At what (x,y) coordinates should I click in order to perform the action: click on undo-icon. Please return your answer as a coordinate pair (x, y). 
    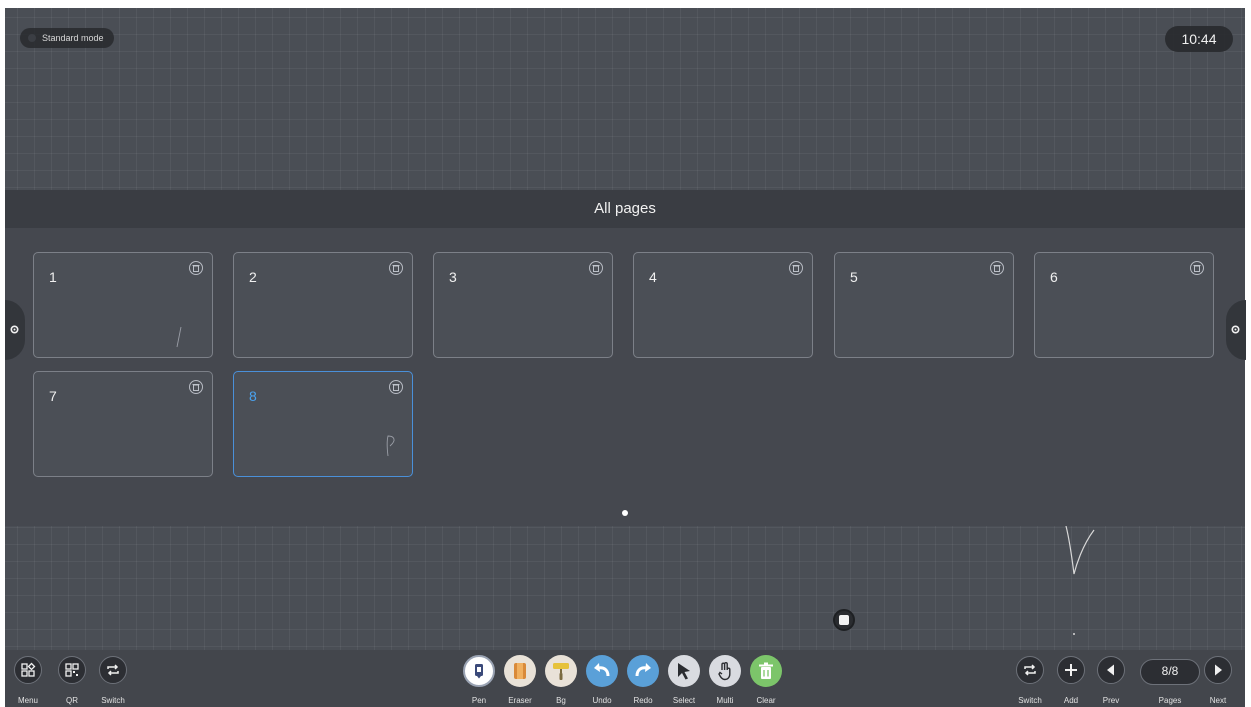
    Looking at the image, I should click on (602, 670).